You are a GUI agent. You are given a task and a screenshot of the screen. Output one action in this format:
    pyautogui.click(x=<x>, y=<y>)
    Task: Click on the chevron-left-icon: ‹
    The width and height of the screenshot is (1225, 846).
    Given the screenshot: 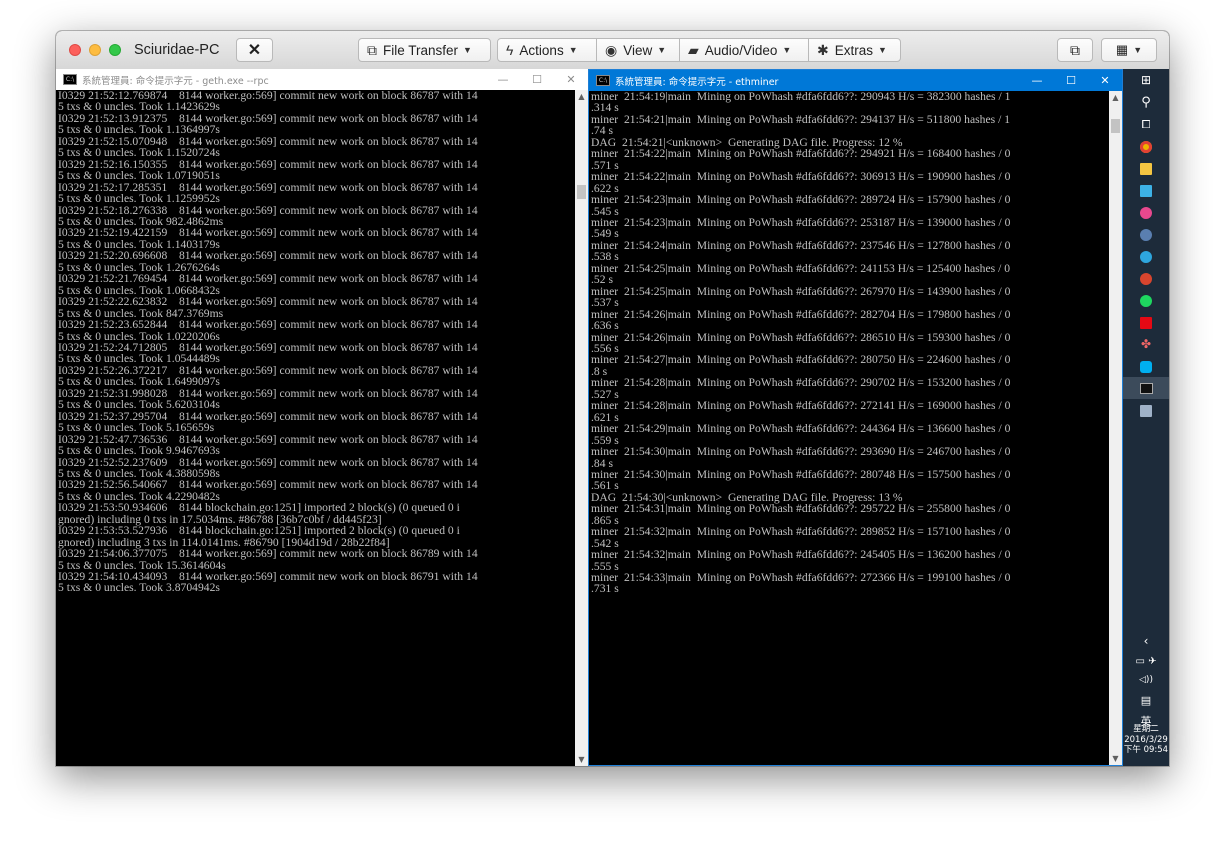 What is the action you would take?
    pyautogui.click(x=1146, y=641)
    